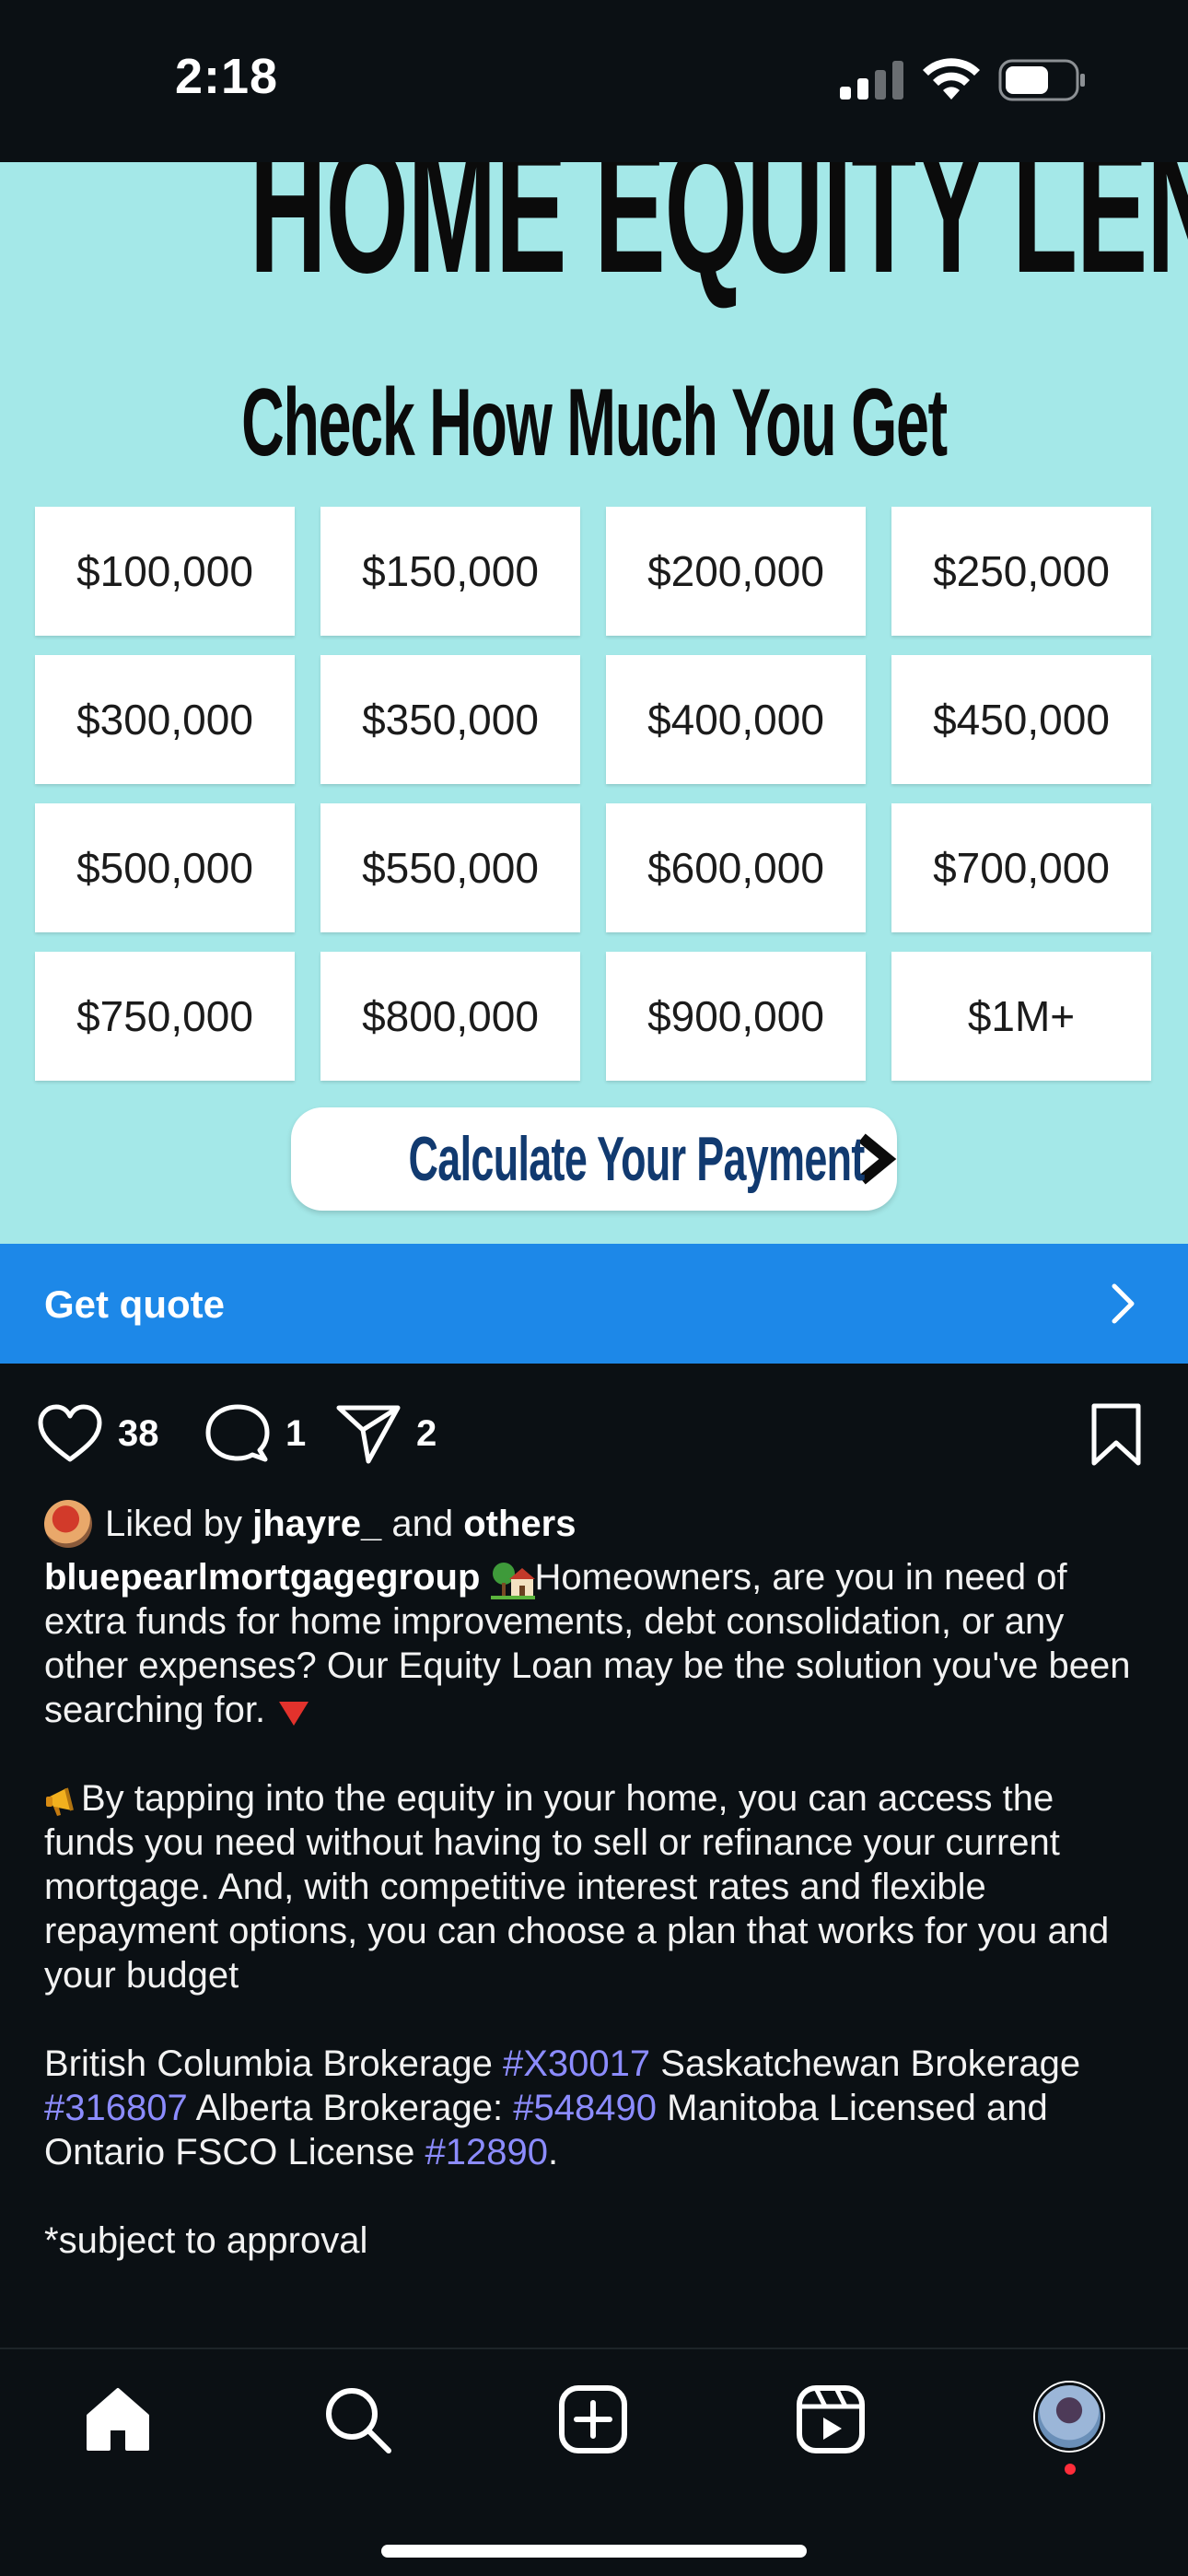 Image resolution: width=1188 pixels, height=2576 pixels. Describe the element at coordinates (422, 1524) in the screenshot. I see `liked-by-and: and` at that location.